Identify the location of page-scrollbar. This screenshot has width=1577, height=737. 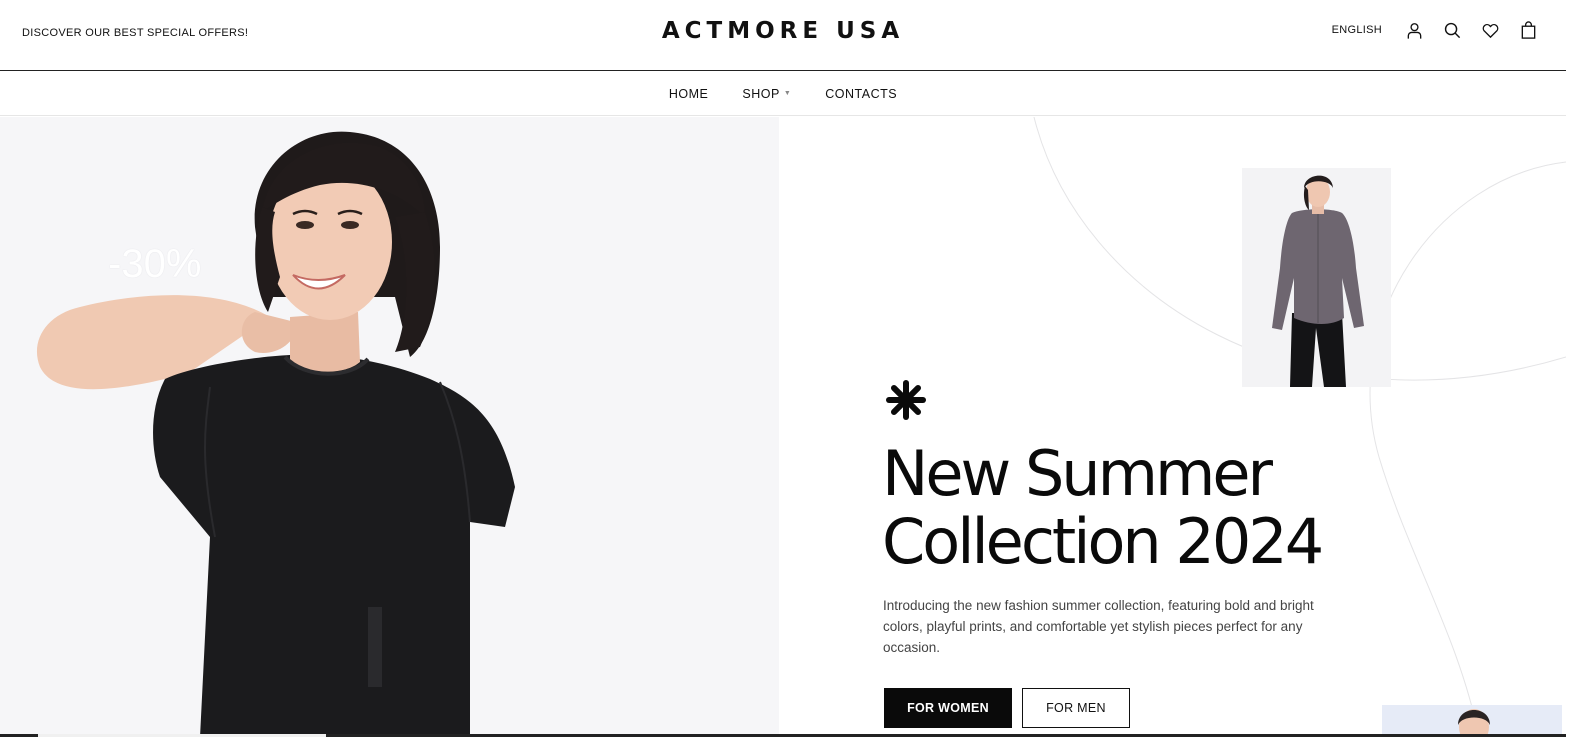
(1571, 368).